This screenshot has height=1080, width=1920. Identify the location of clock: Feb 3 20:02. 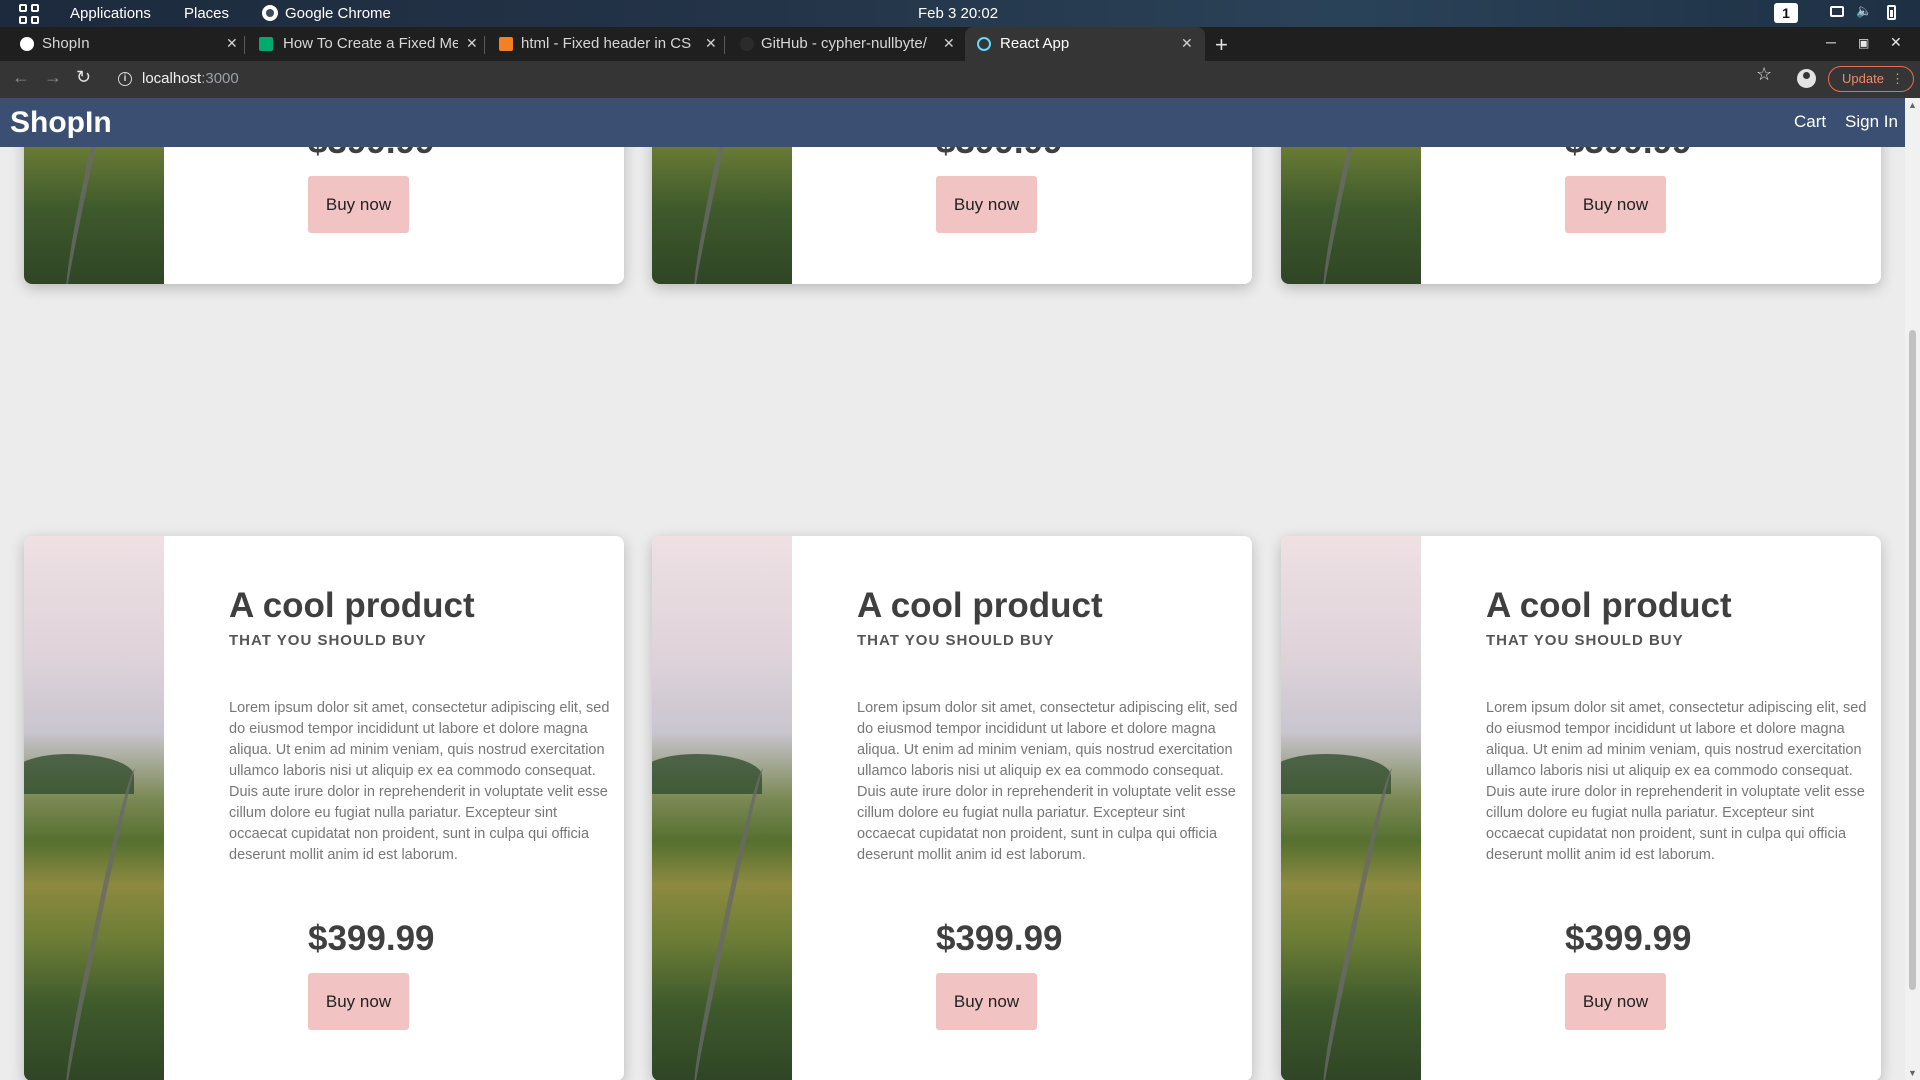
(958, 13).